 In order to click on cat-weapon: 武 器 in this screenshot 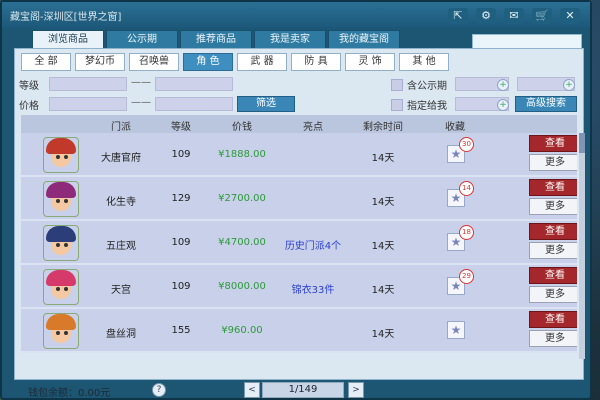, I will do `click(262, 62)`.